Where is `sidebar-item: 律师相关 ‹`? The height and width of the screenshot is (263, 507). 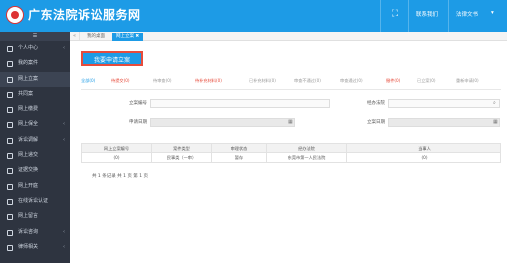
sidebar-item: 律师相关 ‹ is located at coordinates (35, 247).